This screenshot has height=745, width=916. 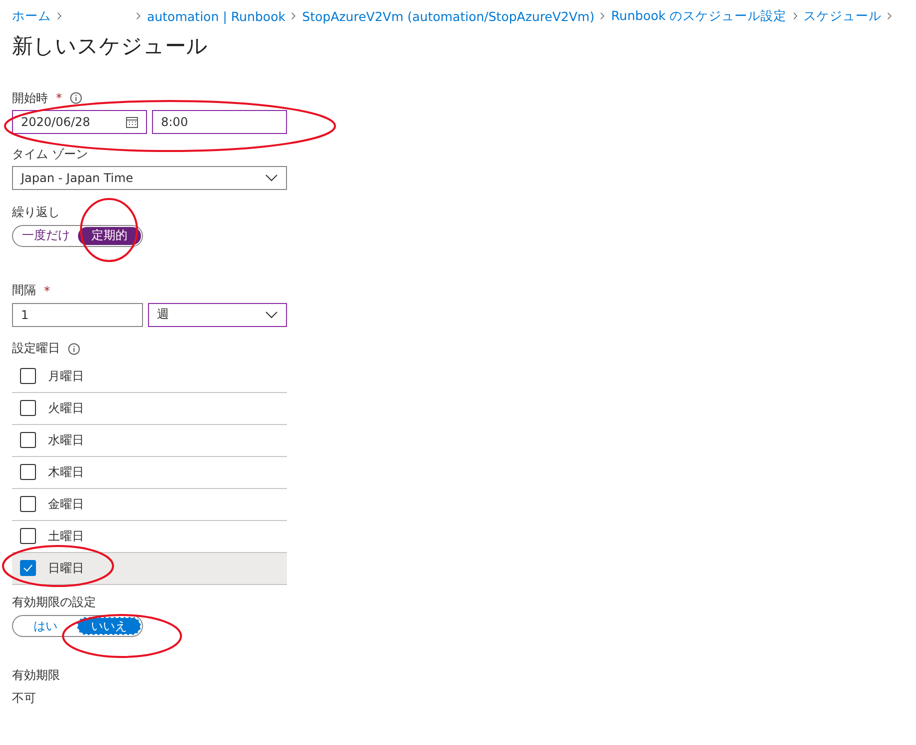 What do you see at coordinates (36, 675) in the screenshot?
I see `field-label: 有効期限` at bounding box center [36, 675].